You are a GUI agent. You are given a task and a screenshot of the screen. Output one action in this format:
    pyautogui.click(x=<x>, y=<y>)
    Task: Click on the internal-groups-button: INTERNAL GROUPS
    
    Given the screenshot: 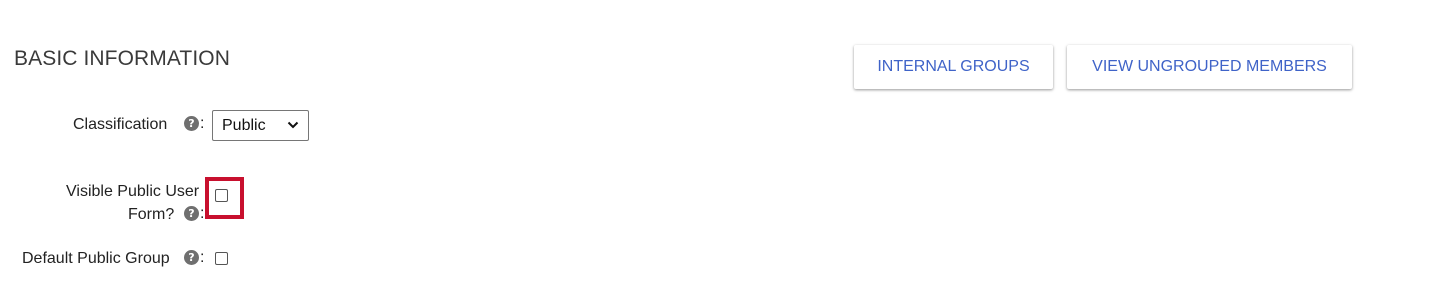 What is the action you would take?
    pyautogui.click(x=953, y=67)
    